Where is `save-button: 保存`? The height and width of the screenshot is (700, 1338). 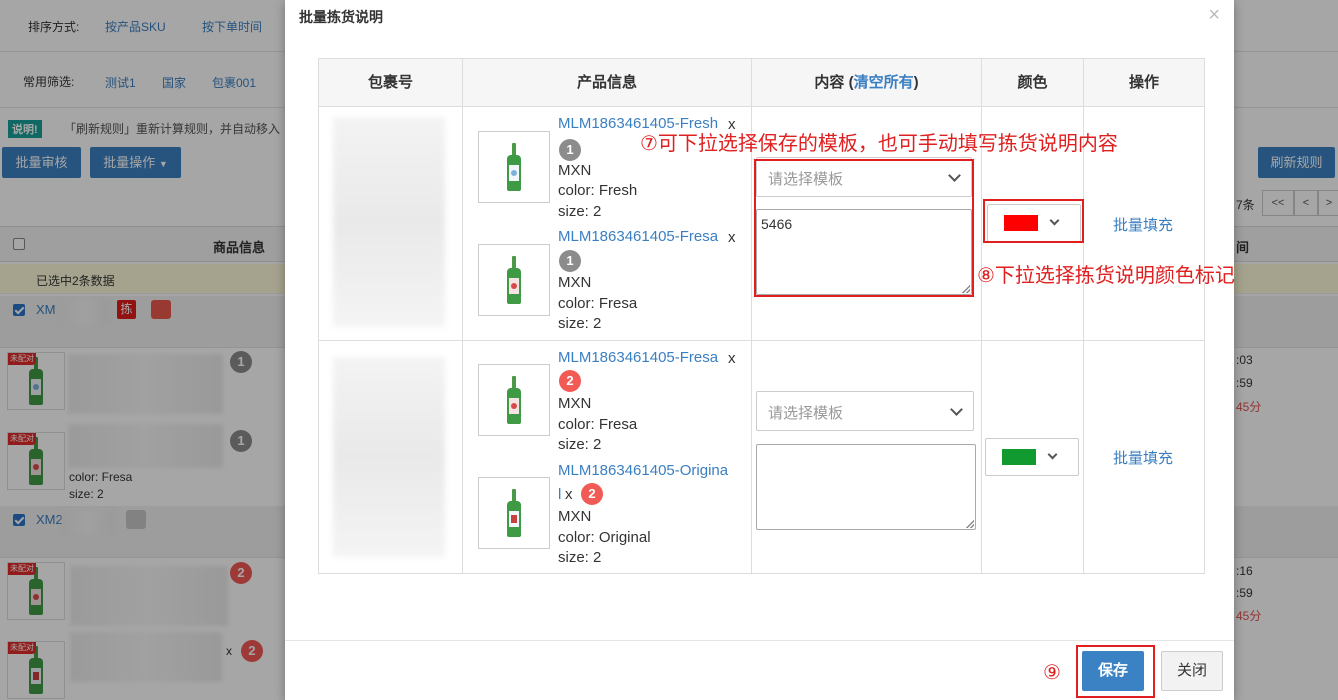 save-button: 保存 is located at coordinates (1113, 671).